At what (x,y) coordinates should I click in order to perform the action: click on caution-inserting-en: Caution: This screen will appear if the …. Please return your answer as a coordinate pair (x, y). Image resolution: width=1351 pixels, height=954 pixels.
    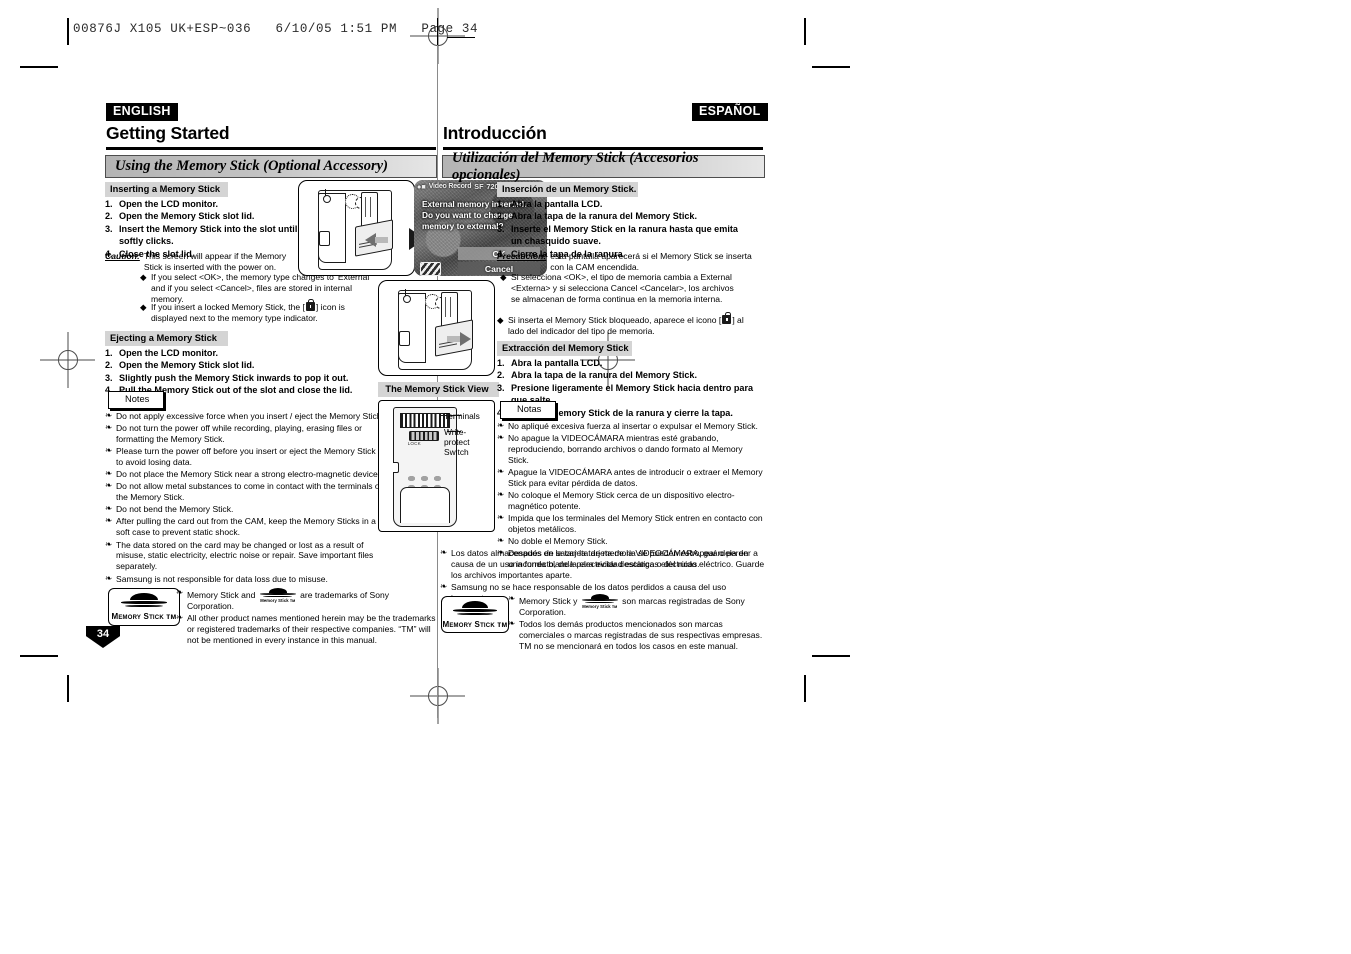
    Looking at the image, I should click on (196, 262).